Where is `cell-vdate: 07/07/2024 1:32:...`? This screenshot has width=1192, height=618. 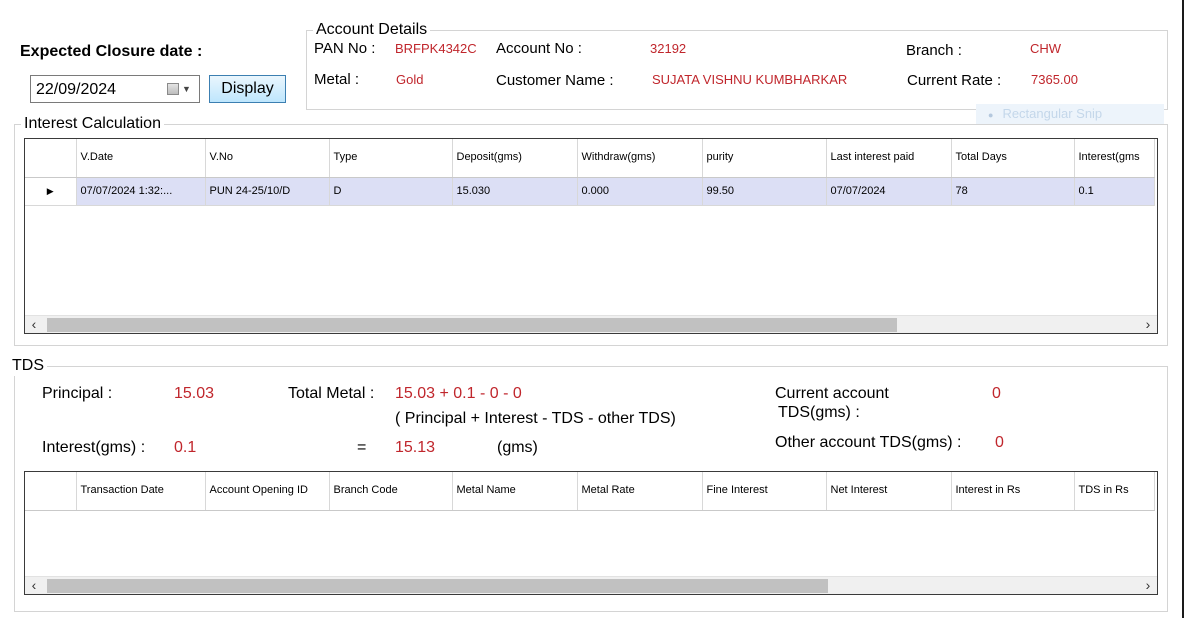 cell-vdate: 07/07/2024 1:32:... is located at coordinates (141, 191).